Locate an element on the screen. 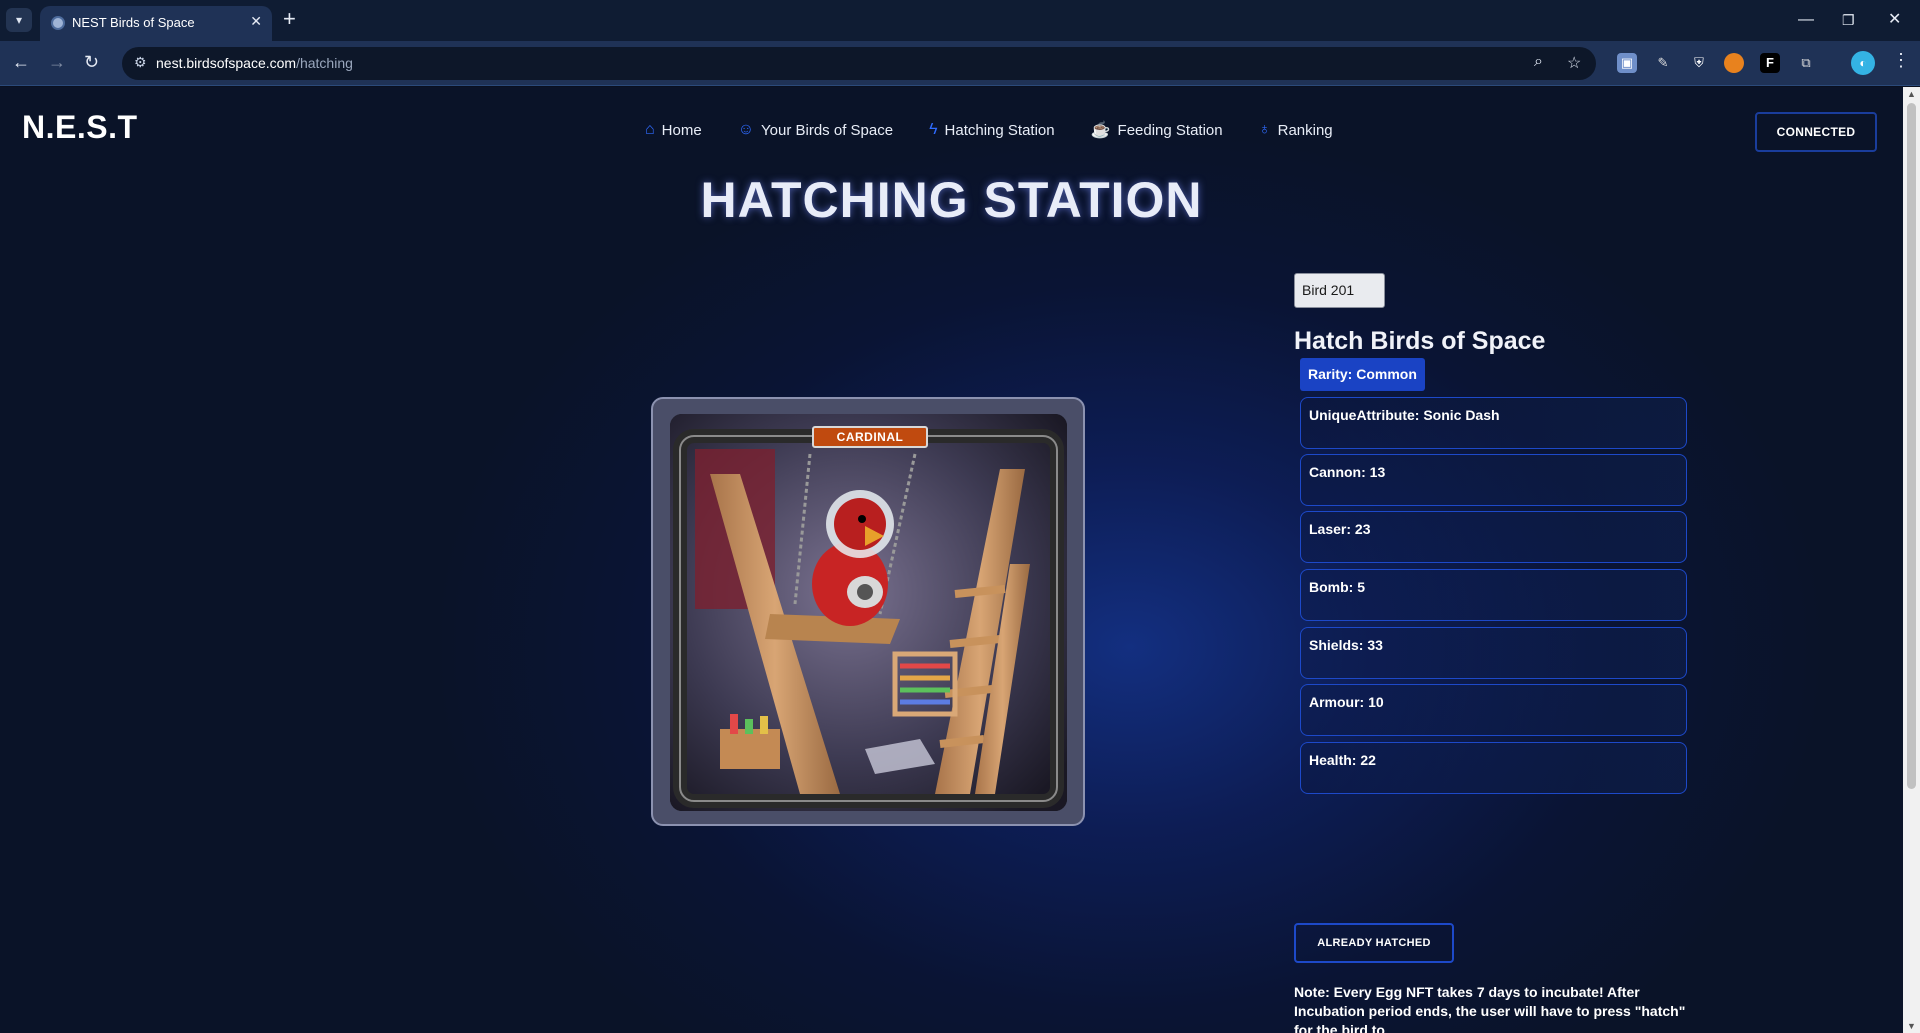 The height and width of the screenshot is (1033, 1920). stat-shields: Shields: 33 is located at coordinates (1493, 653).